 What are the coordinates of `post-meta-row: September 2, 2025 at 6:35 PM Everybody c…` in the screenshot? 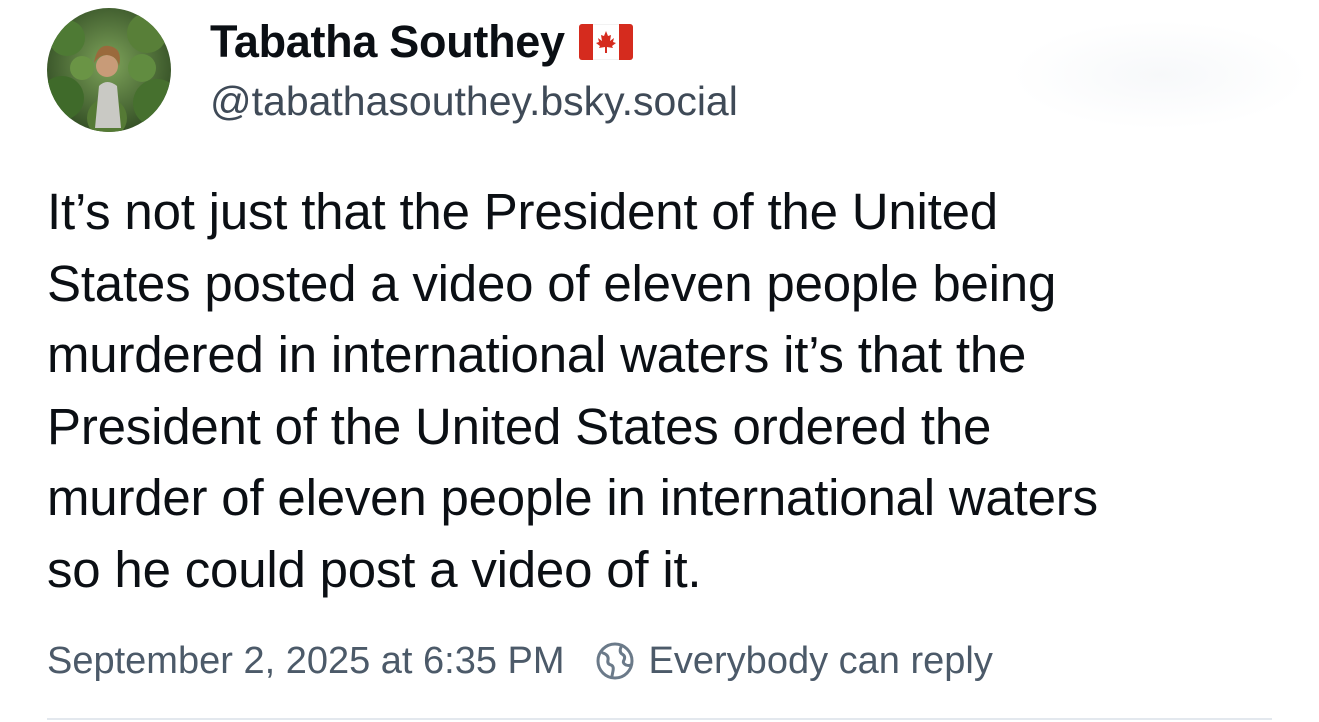 It's located at (520, 661).